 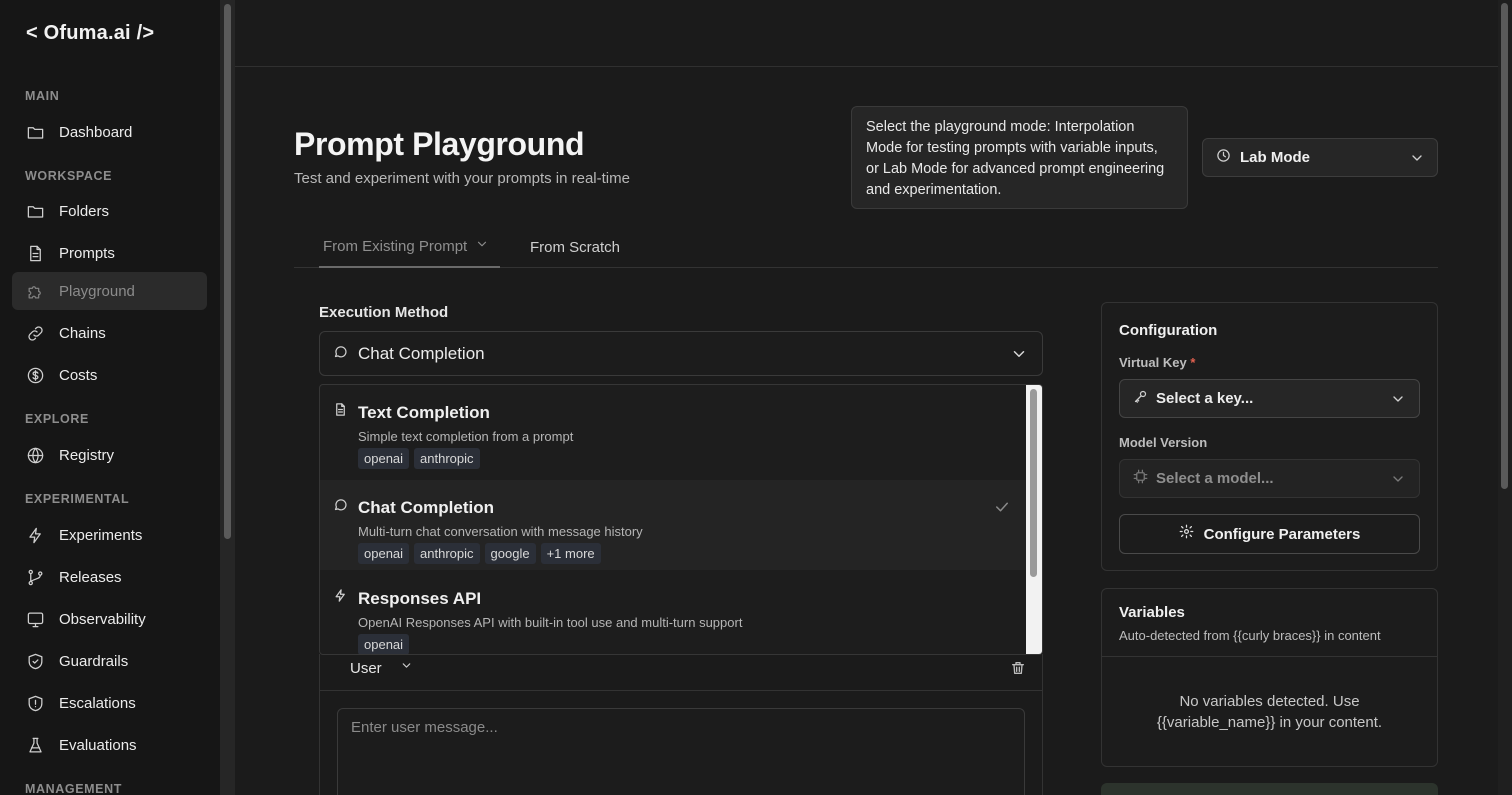 I want to click on message-editor: User, so click(x=681, y=724).